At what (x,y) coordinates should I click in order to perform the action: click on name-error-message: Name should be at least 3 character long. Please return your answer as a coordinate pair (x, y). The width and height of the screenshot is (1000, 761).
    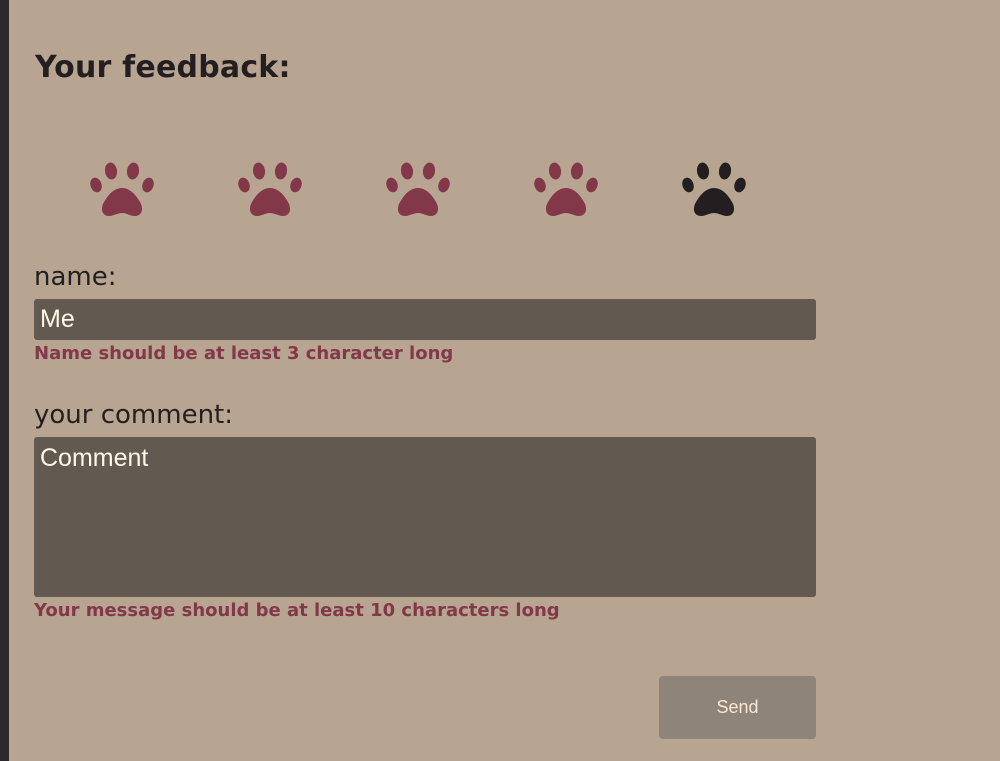
    Looking at the image, I should click on (244, 353).